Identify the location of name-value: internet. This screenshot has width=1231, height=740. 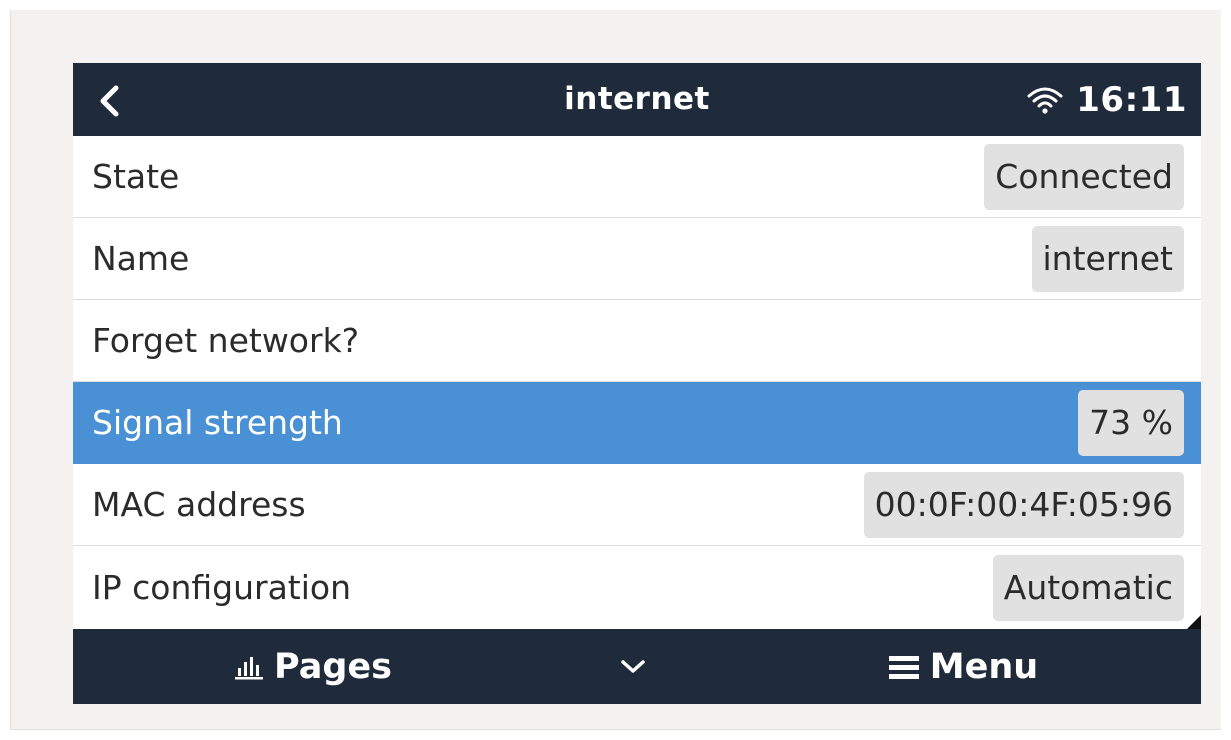
(1107, 258).